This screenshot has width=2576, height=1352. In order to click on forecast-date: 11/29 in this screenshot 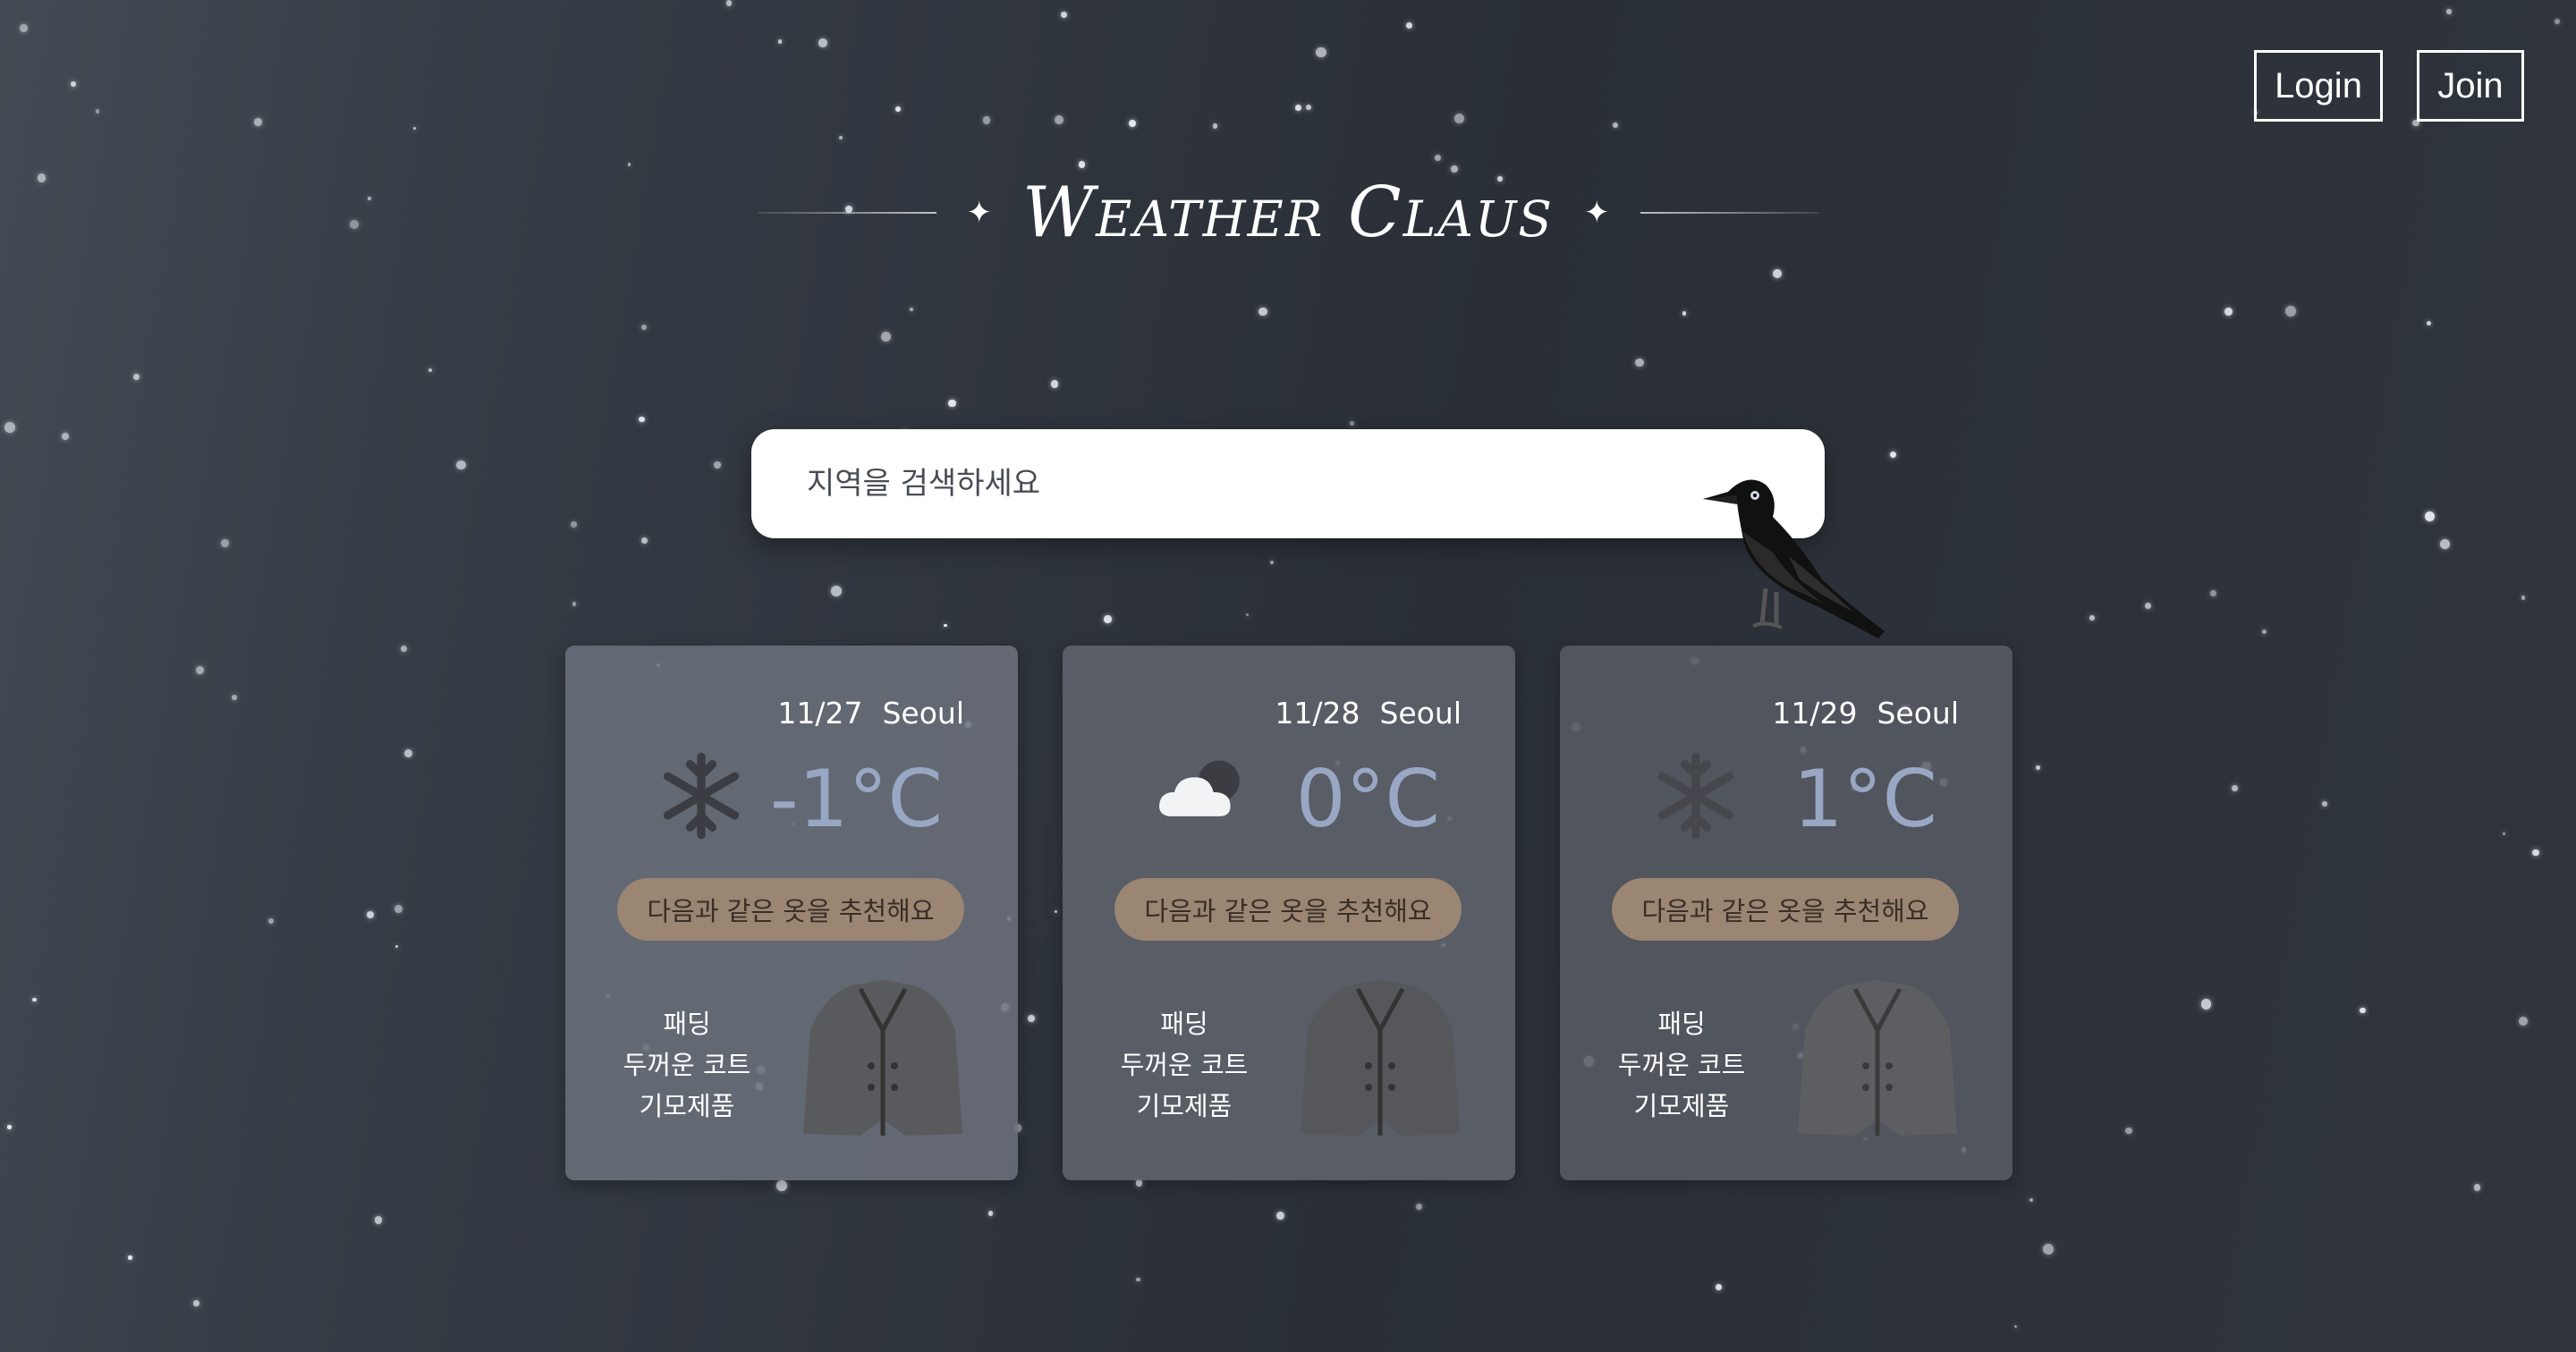, I will do `click(1815, 713)`.